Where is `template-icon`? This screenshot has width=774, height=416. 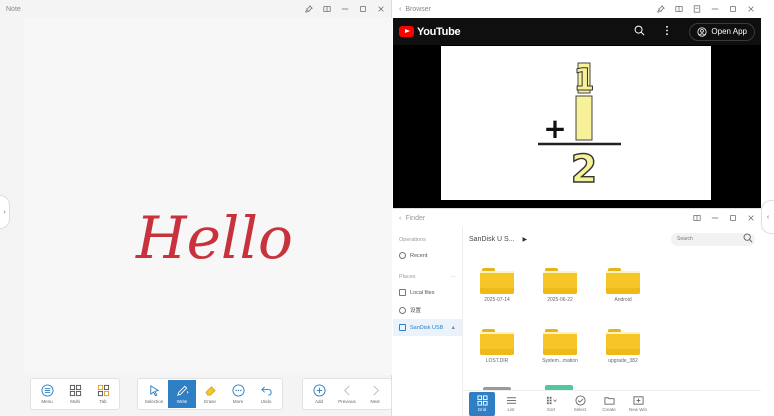 template-icon is located at coordinates (103, 390).